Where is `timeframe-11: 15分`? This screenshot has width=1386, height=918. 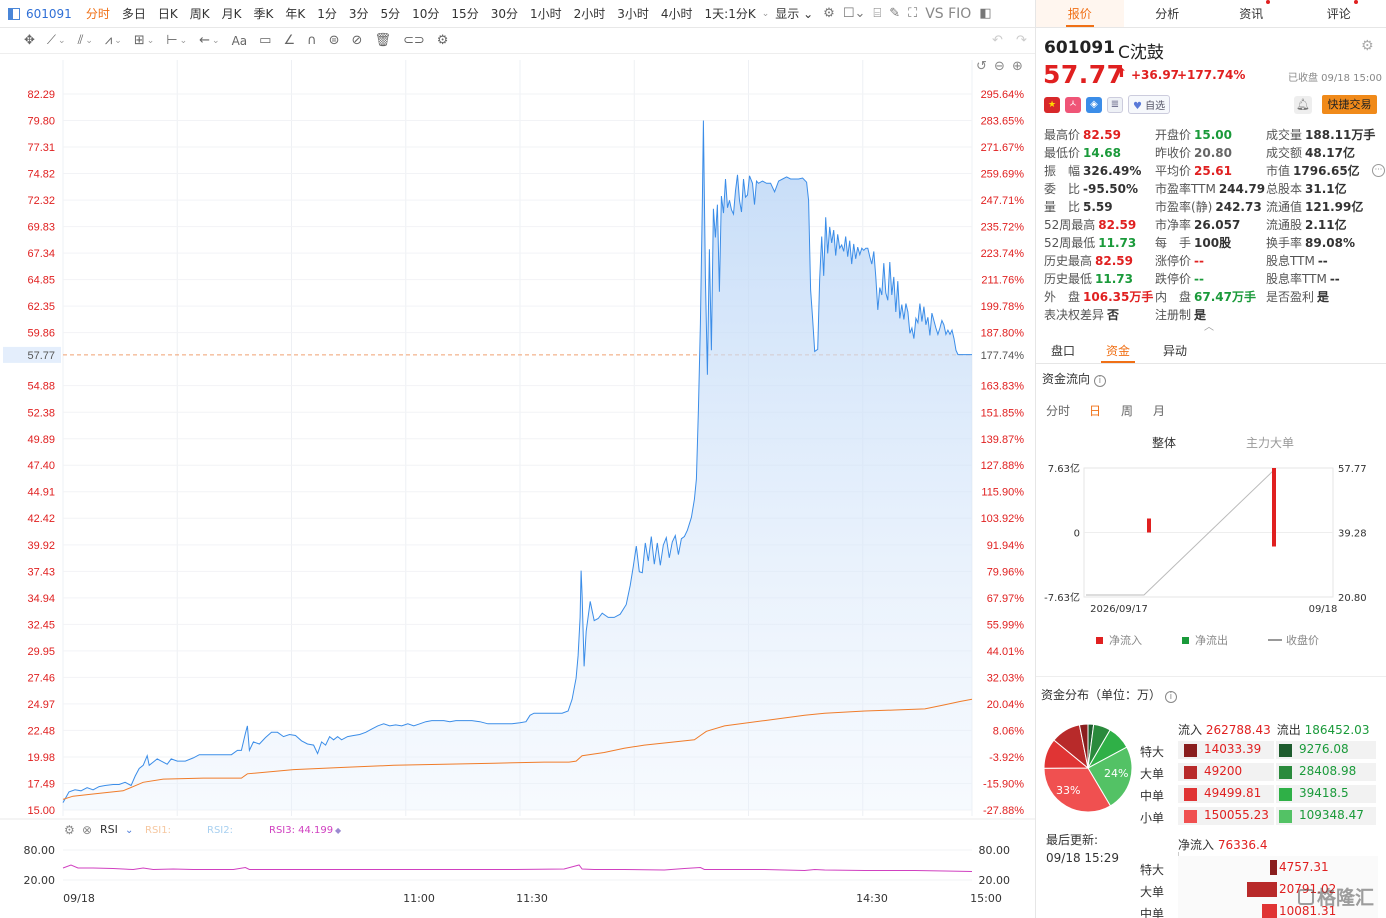 timeframe-11: 15分 is located at coordinates (464, 13).